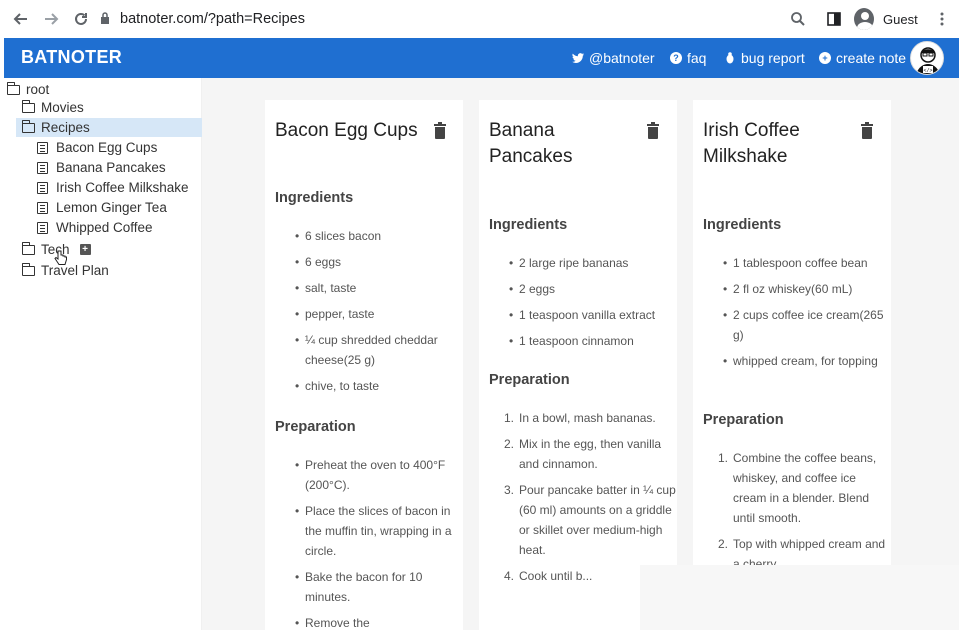  I want to click on profile-icon, so click(864, 19).